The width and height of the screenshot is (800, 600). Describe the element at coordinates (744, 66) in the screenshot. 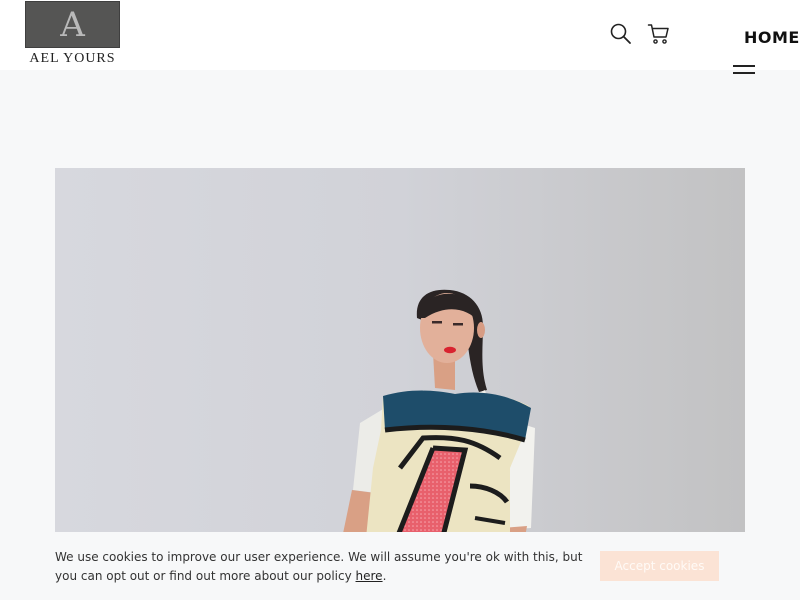

I see `menu-icon-bar-top` at that location.